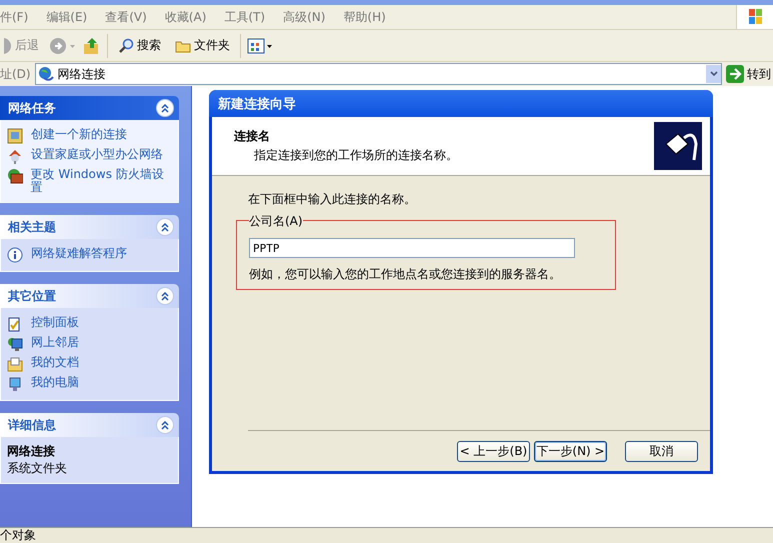  Describe the element at coordinates (185, 17) in the screenshot. I see `menu-item: 收藏(A)` at that location.